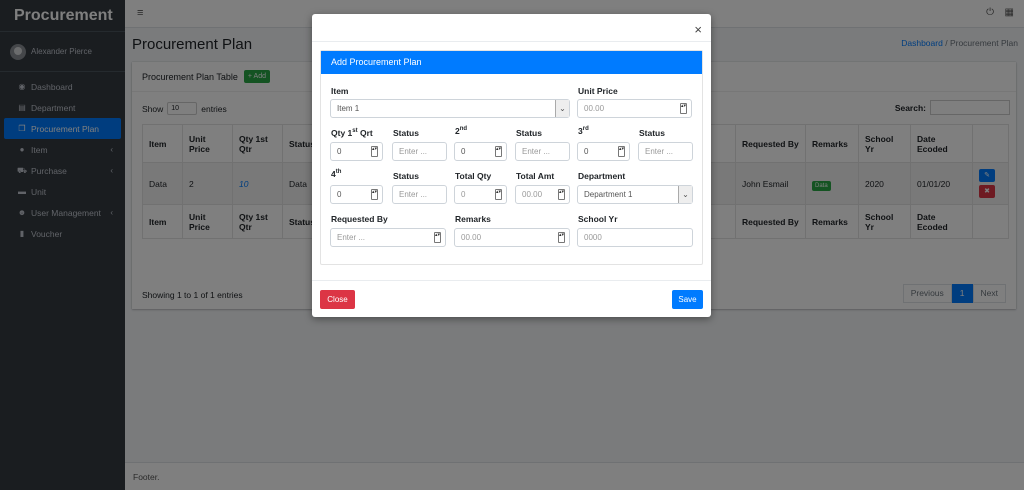 Image resolution: width=1024 pixels, height=490 pixels. What do you see at coordinates (511, 280) in the screenshot?
I see `modal-footer-divider` at bounding box center [511, 280].